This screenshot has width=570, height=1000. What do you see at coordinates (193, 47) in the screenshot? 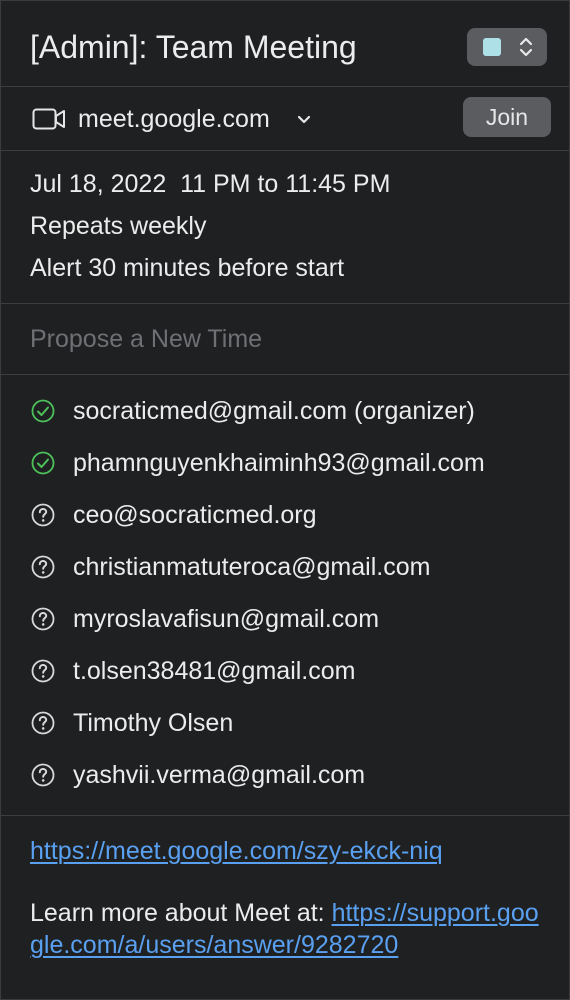
I see `event-title: [Admin]: Team Meeting` at bounding box center [193, 47].